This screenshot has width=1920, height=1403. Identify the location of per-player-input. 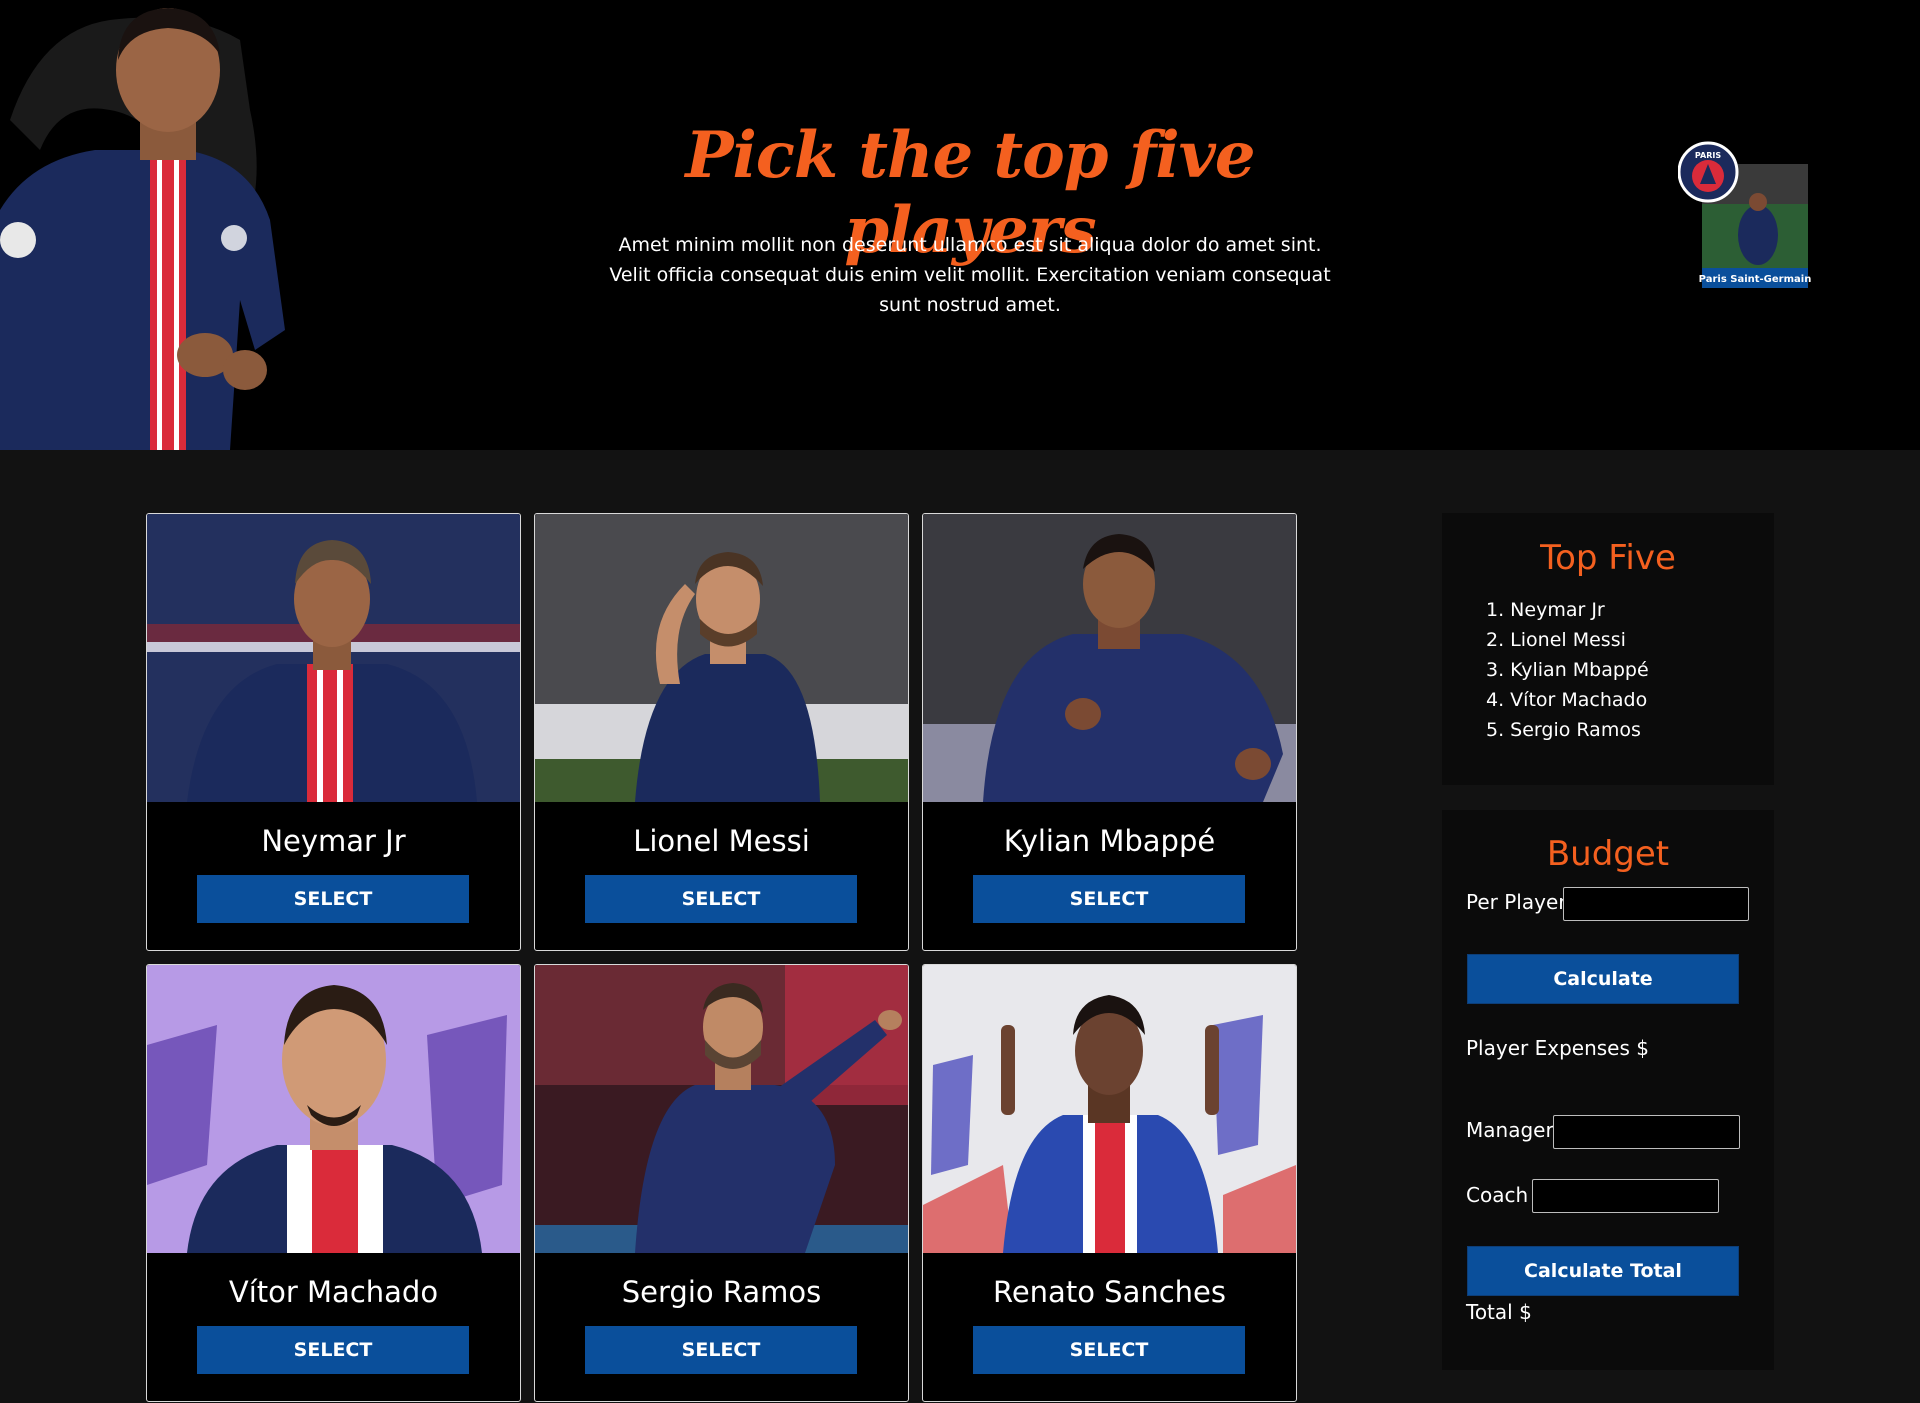
(1656, 904).